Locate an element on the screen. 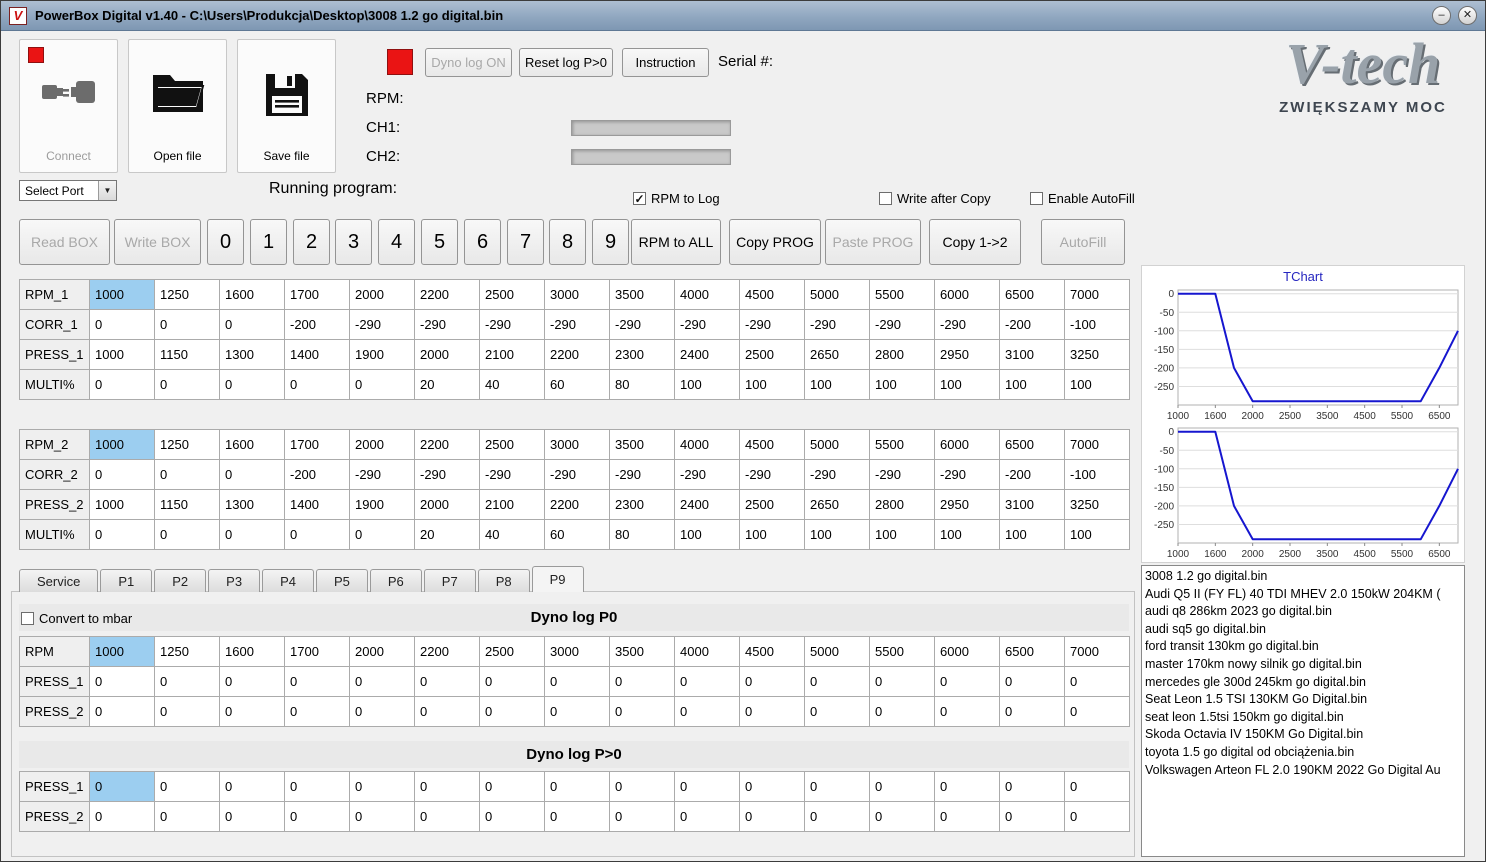 This screenshot has width=1486, height=862. dyno-log-on-button: Dyno log ON is located at coordinates (468, 62).